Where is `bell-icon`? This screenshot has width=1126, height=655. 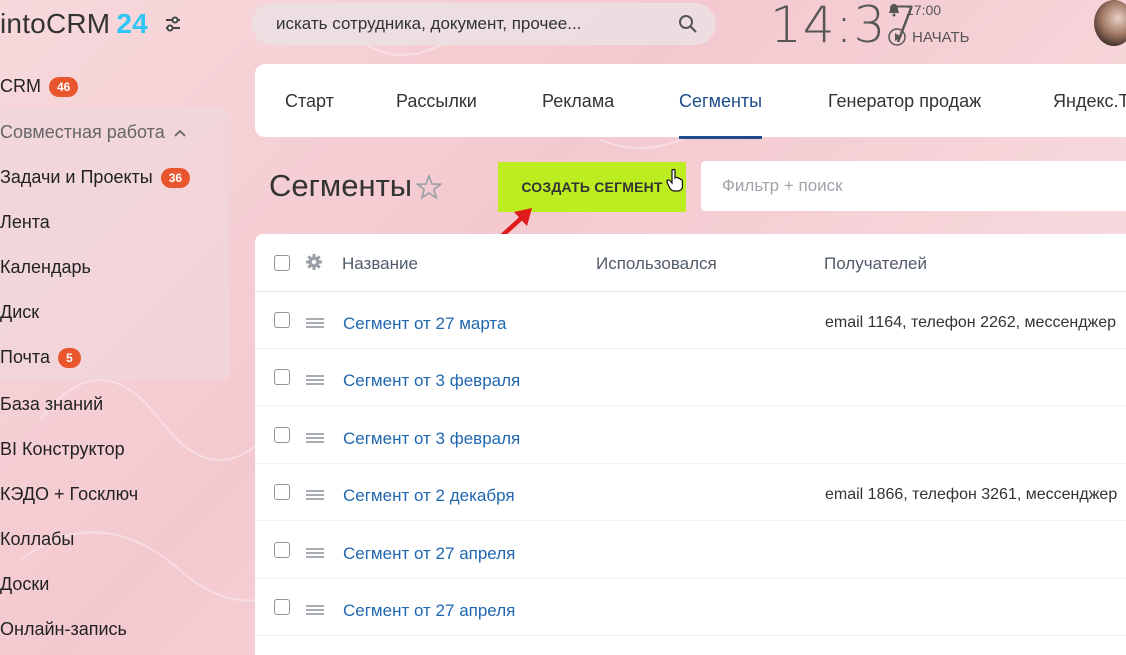 bell-icon is located at coordinates (894, 10).